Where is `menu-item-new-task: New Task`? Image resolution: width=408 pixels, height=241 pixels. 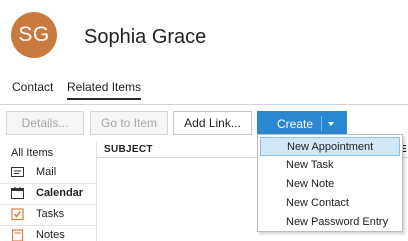 menu-item-new-task: New Task is located at coordinates (330, 165).